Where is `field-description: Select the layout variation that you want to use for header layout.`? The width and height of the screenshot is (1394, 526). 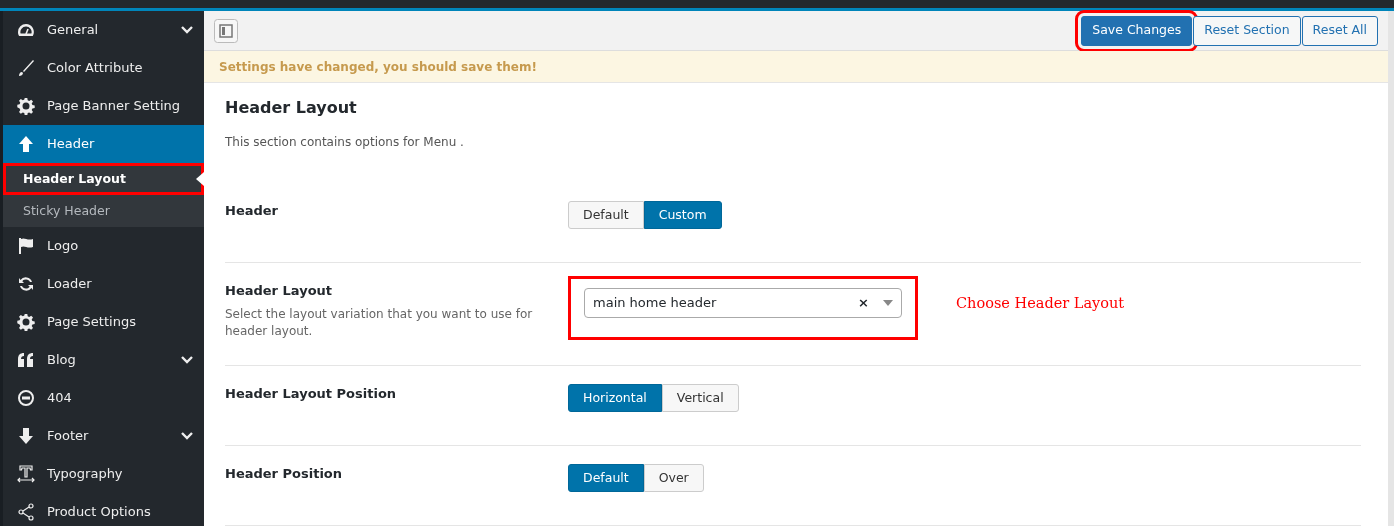 field-description: Select the layout variation that you want to use for header layout. is located at coordinates (379, 323).